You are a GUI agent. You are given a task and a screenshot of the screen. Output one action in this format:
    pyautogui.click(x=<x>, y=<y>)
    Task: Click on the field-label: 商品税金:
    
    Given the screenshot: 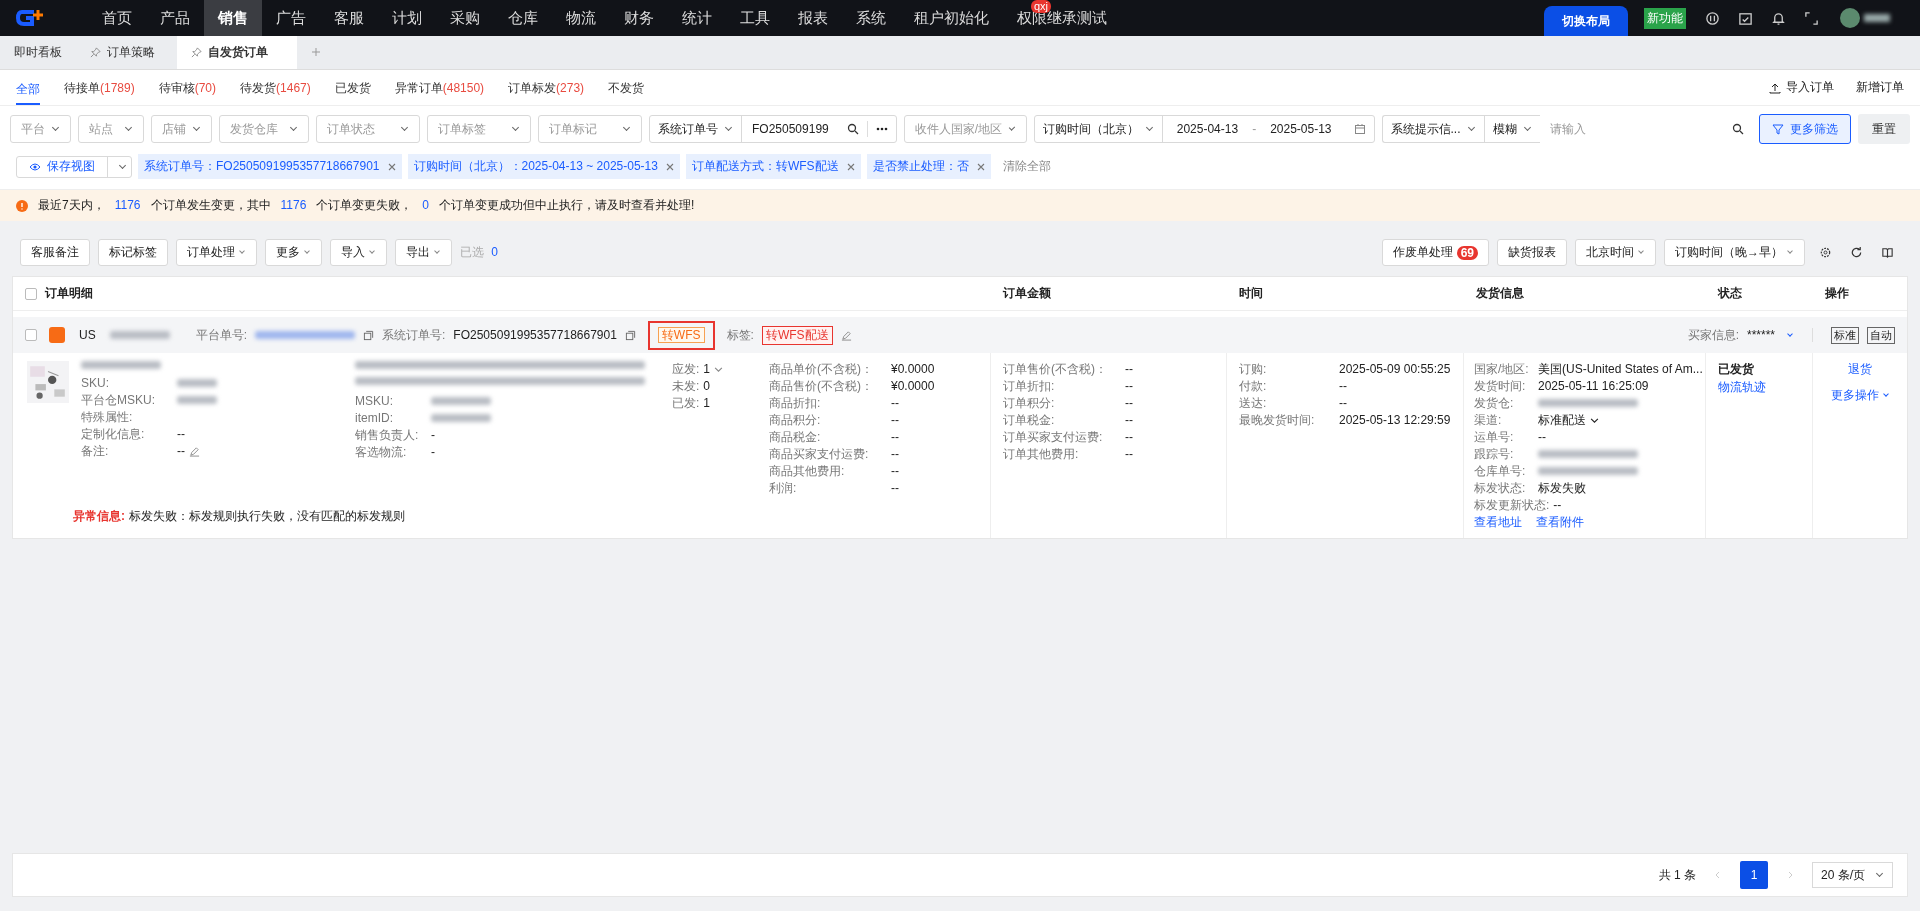 What is the action you would take?
    pyautogui.click(x=795, y=437)
    